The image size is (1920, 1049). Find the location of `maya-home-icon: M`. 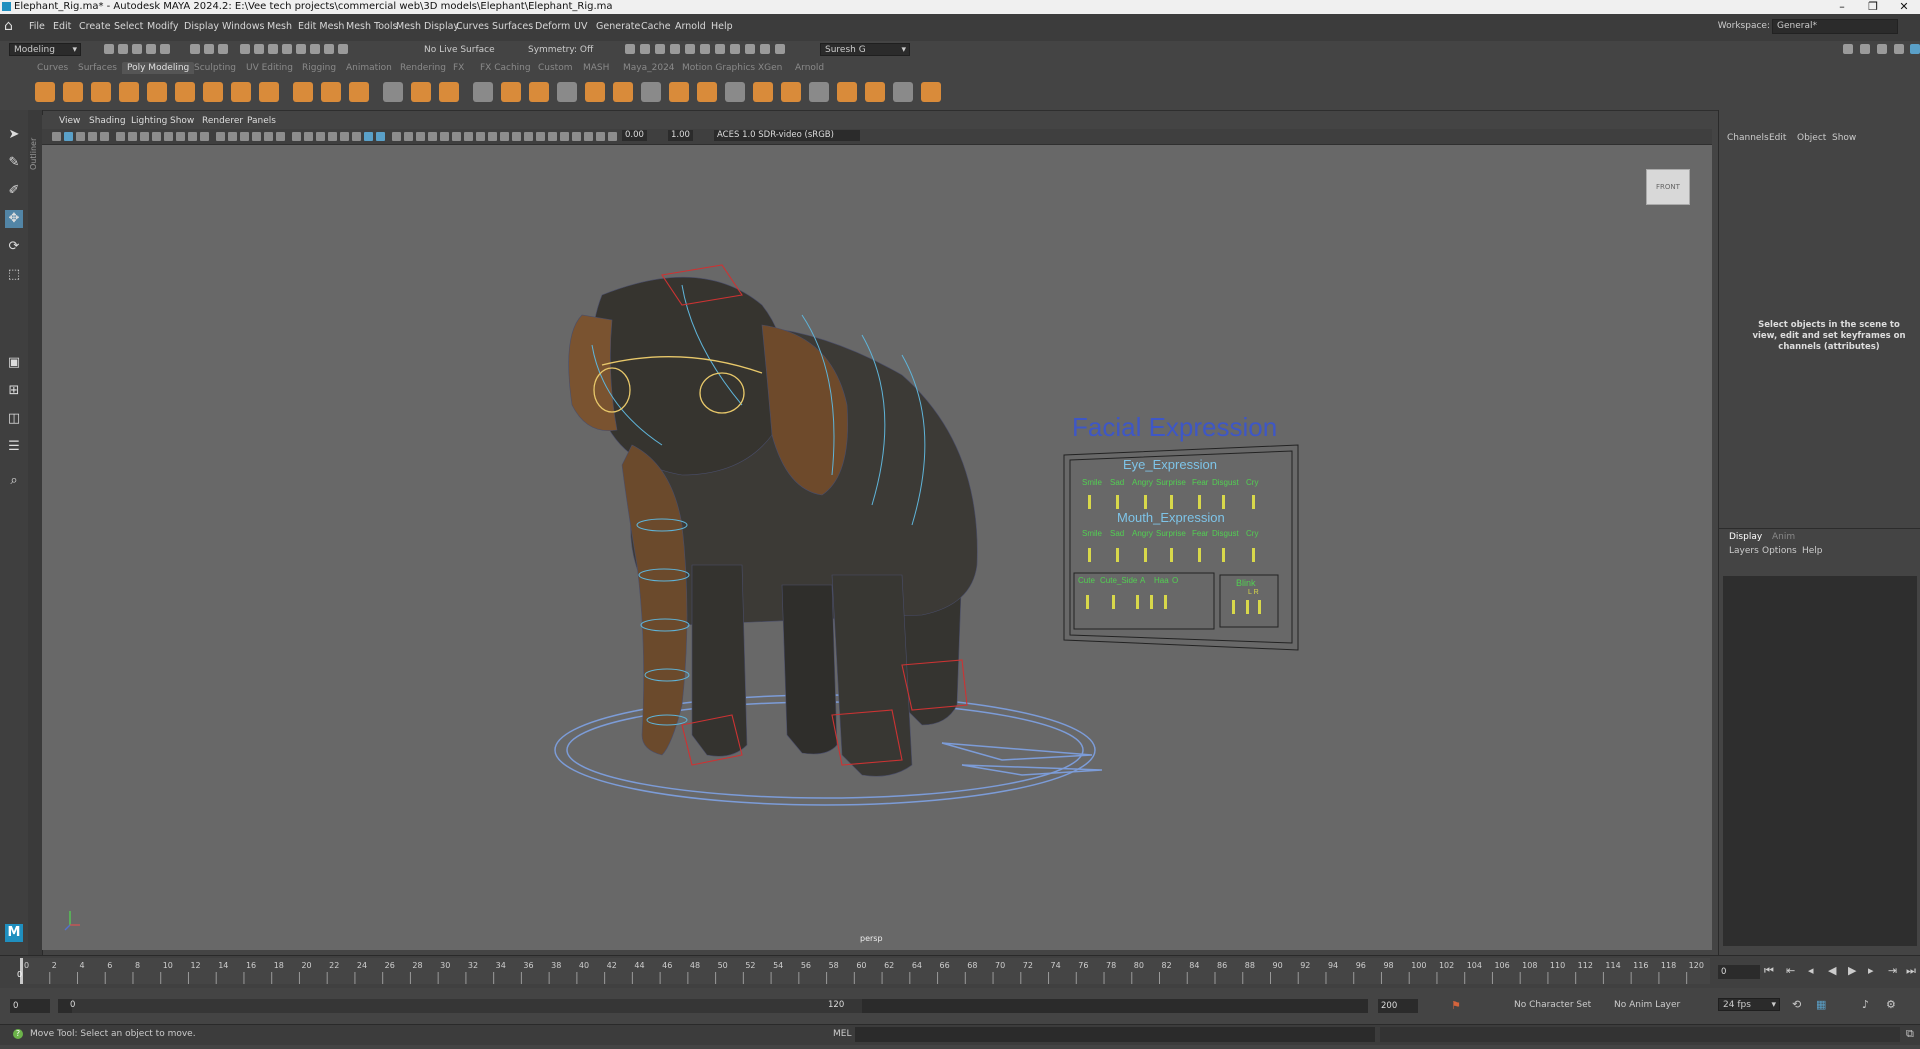

maya-home-icon: M is located at coordinates (14, 933).